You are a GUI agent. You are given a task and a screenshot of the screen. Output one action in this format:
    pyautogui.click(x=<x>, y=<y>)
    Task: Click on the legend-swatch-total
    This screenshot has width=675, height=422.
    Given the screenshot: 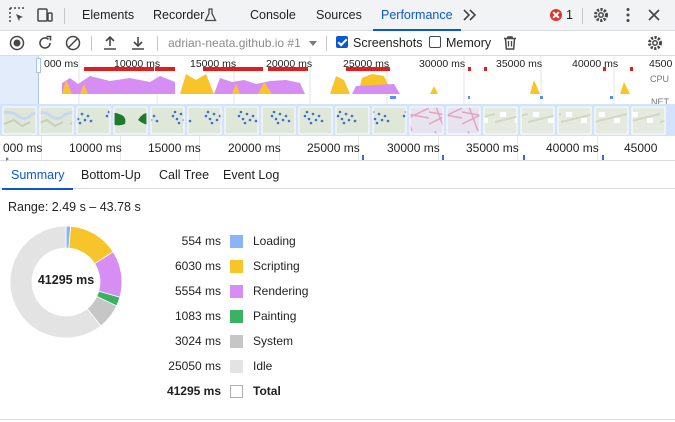 What is the action you would take?
    pyautogui.click(x=236, y=391)
    